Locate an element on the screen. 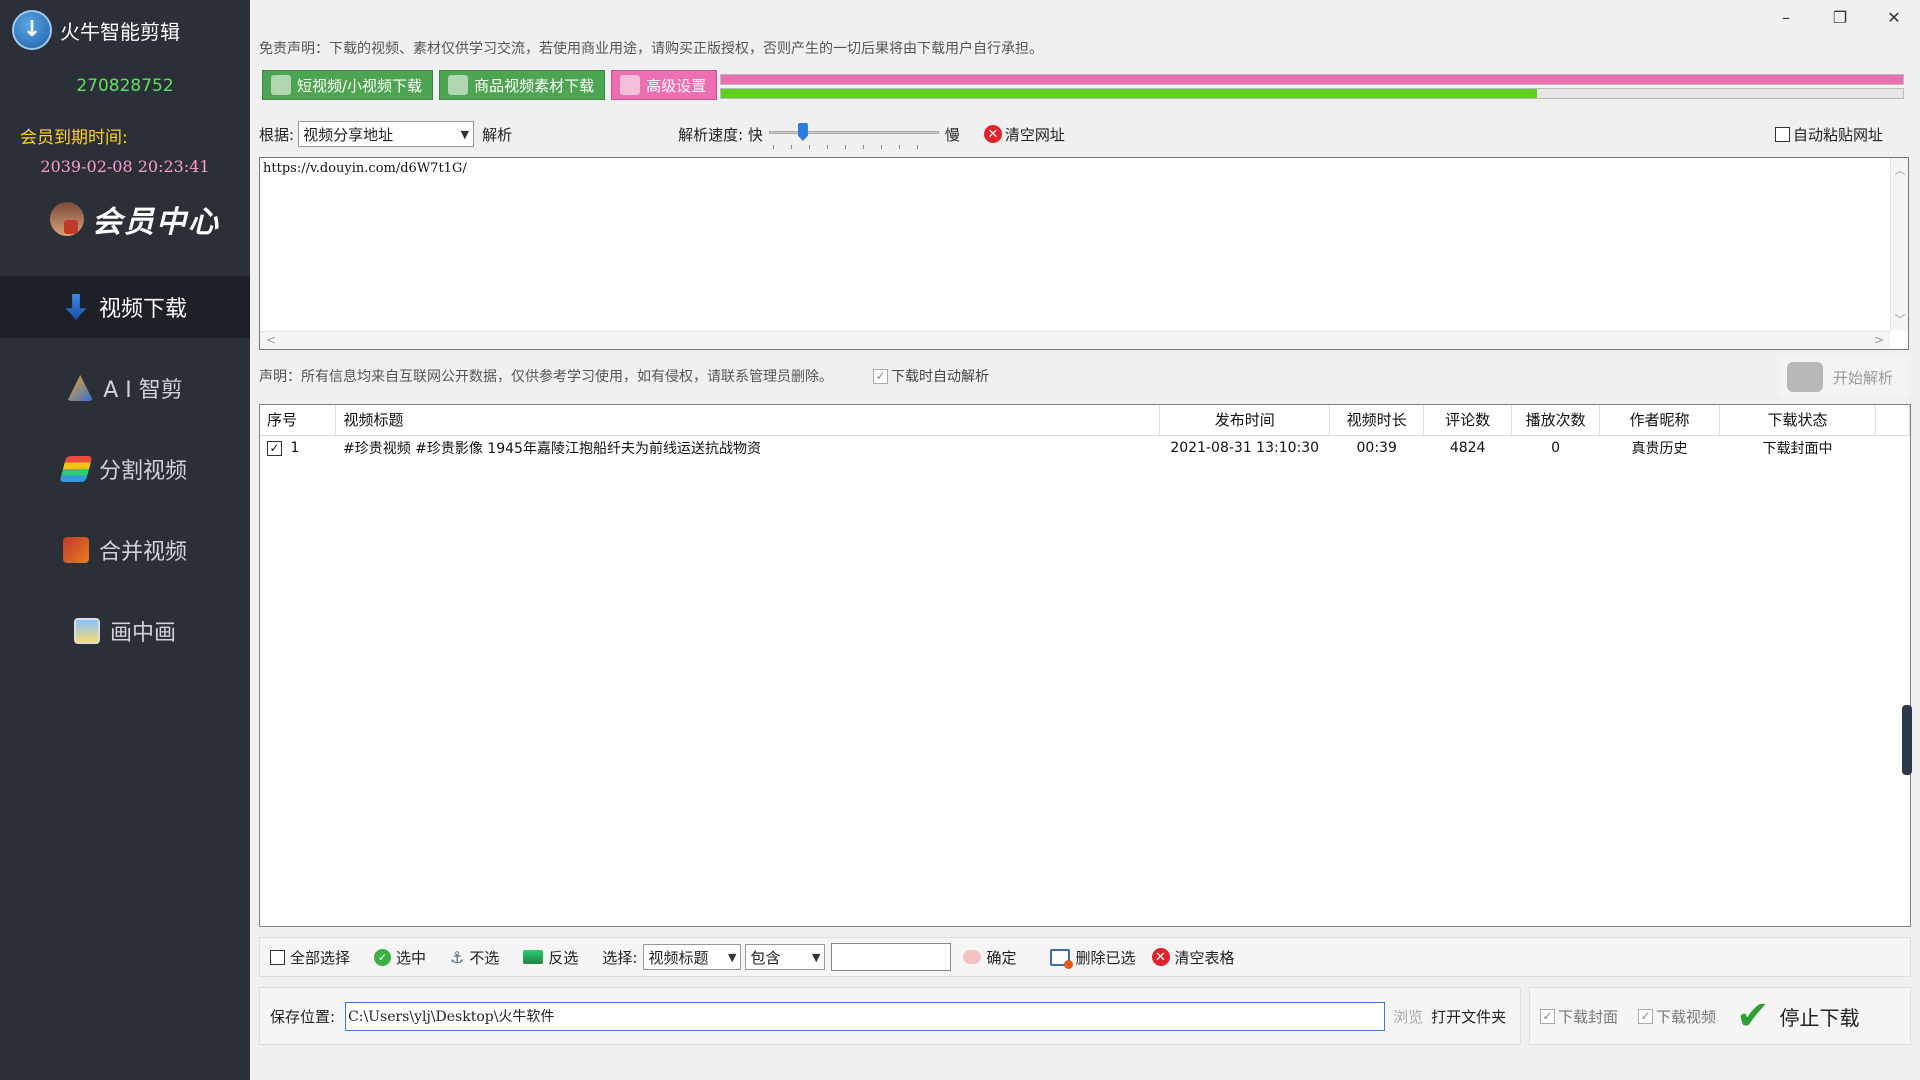  save-location-label: 保存位置: is located at coordinates (303, 1016).